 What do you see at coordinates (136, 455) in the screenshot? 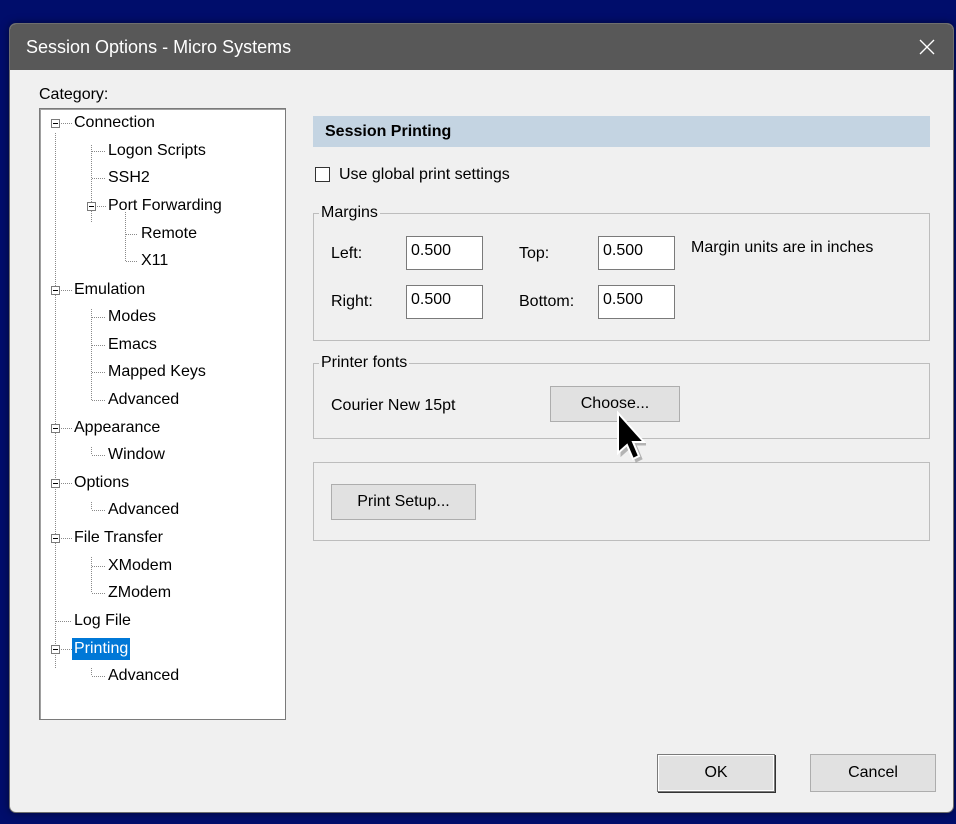
I see `tree-item-window: Window` at bounding box center [136, 455].